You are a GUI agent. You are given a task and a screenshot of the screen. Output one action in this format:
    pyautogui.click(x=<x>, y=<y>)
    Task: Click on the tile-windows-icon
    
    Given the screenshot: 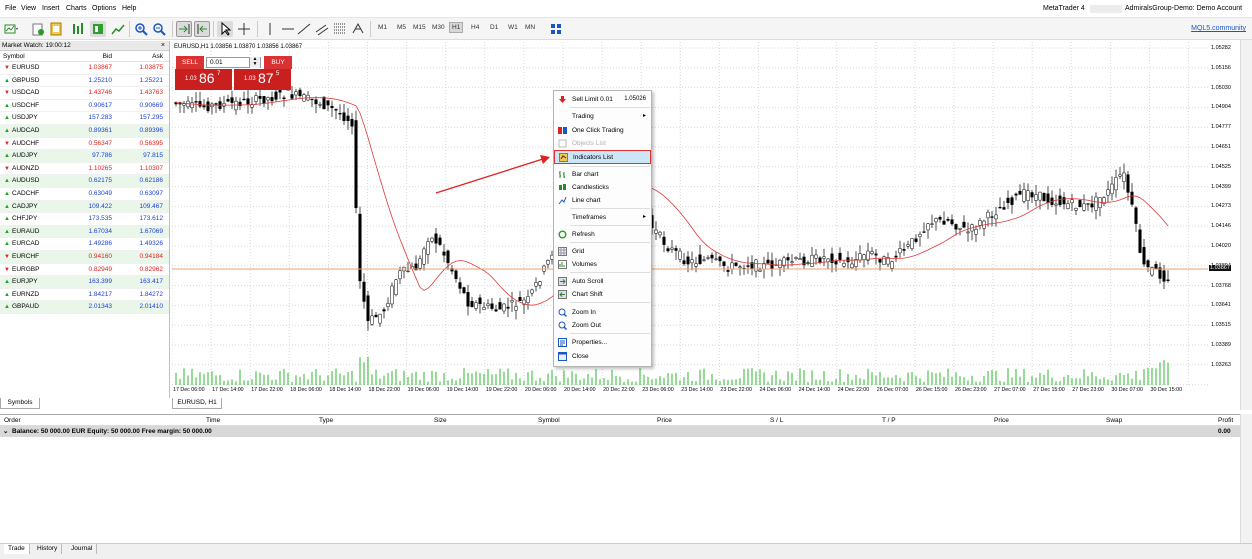 What is the action you would take?
    pyautogui.click(x=556, y=29)
    